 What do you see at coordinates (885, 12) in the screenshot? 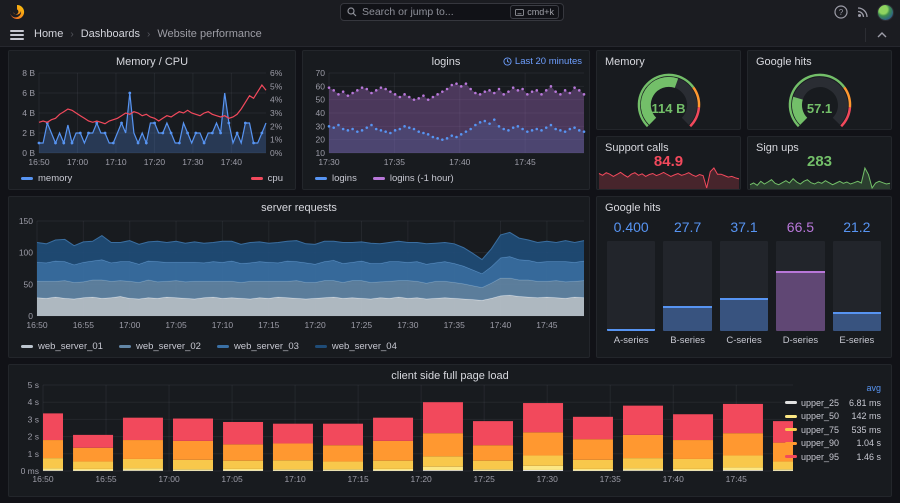
I see `user-avatar` at bounding box center [885, 12].